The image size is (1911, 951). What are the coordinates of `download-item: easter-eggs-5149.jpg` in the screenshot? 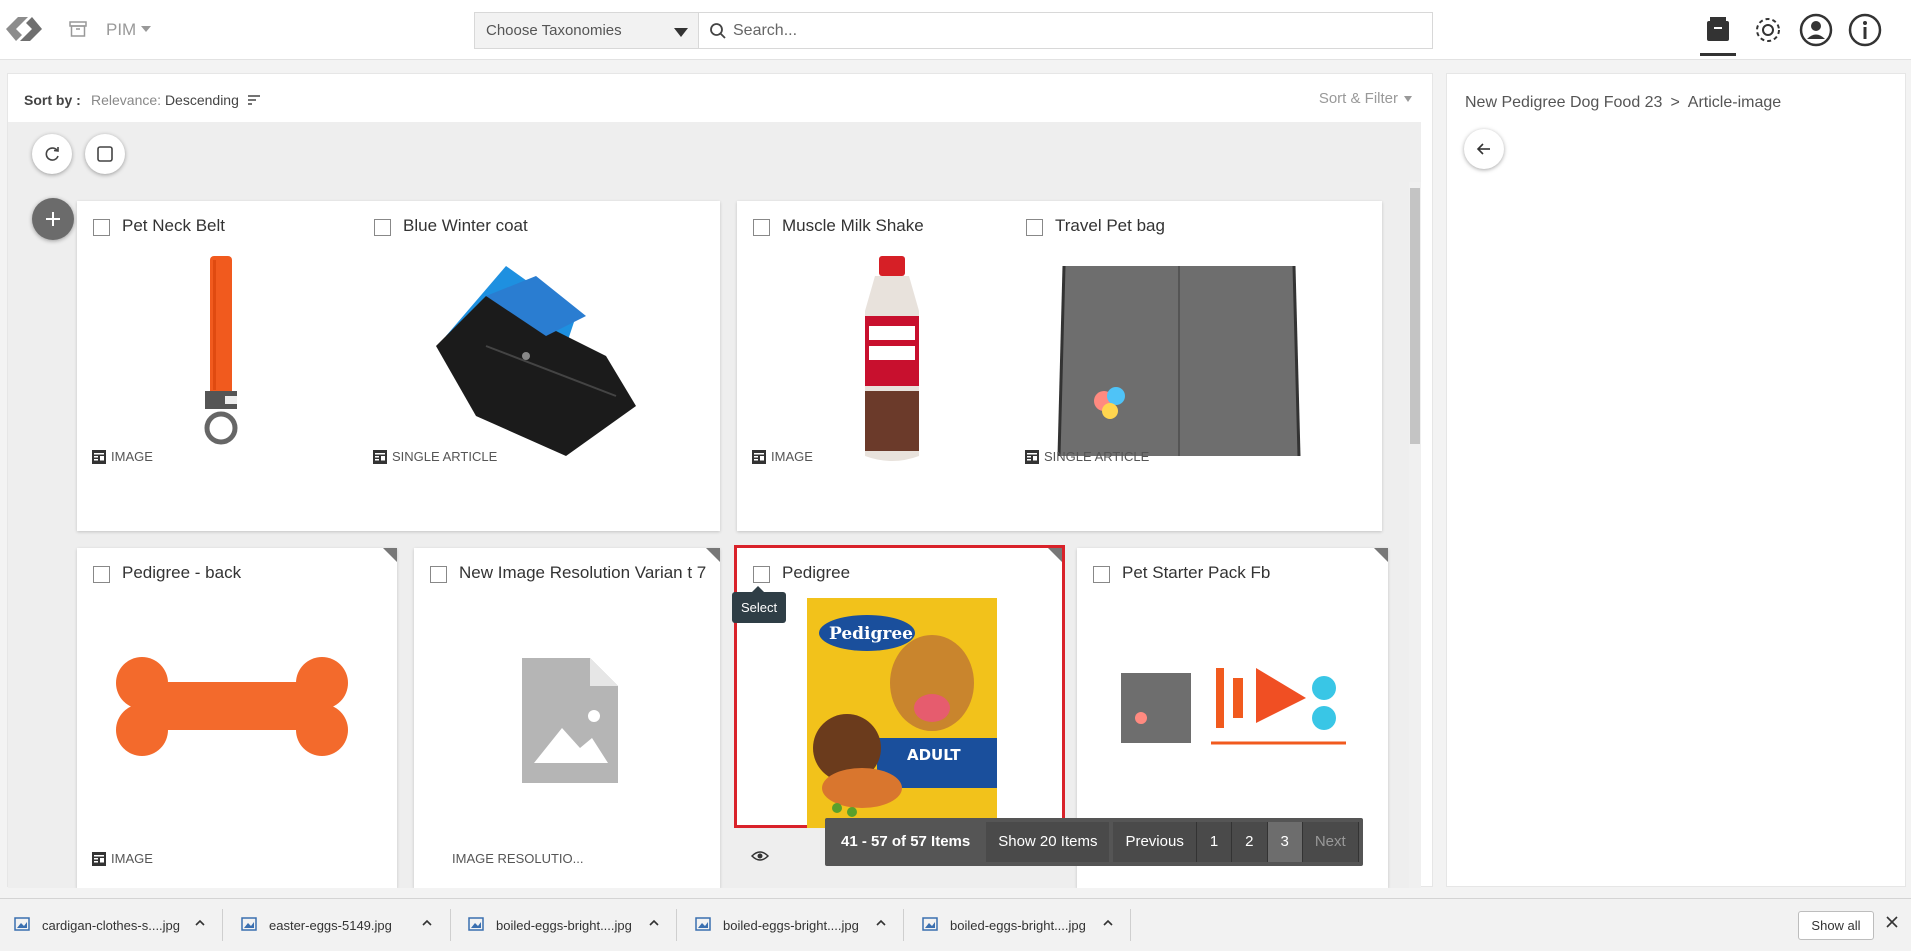 It's located at (341, 926).